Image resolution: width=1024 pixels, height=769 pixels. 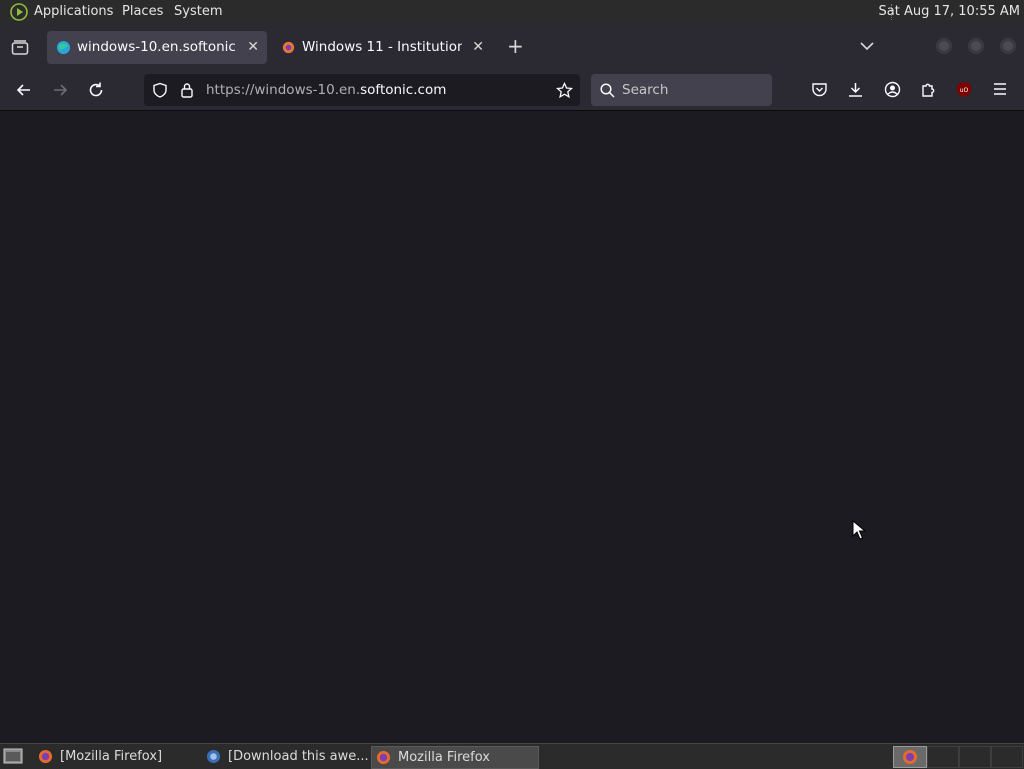 What do you see at coordinates (564, 90) in the screenshot?
I see `bookmark-star-icon` at bounding box center [564, 90].